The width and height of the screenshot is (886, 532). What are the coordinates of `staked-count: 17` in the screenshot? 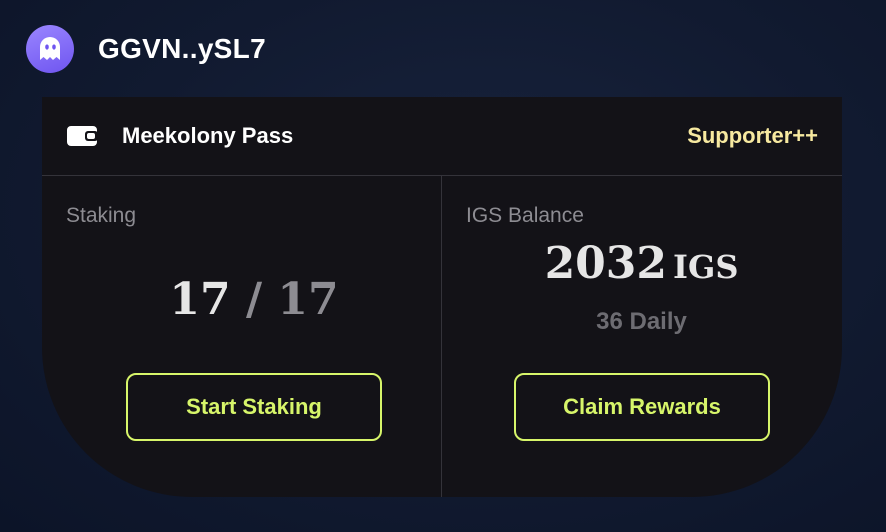 It's located at (200, 299).